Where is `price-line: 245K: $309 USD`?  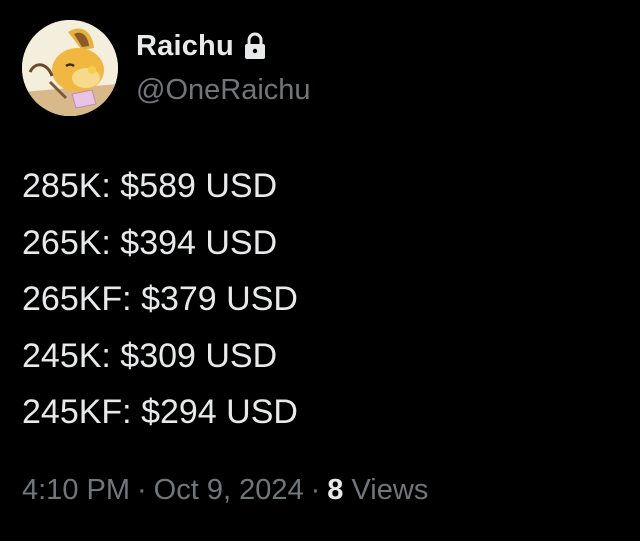 price-line: 245K: $309 USD is located at coordinates (150, 355).